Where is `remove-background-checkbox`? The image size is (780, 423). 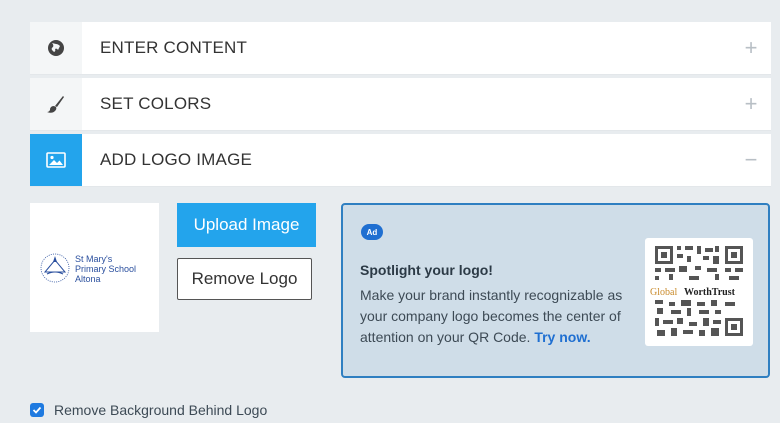
remove-background-checkbox is located at coordinates (37, 410).